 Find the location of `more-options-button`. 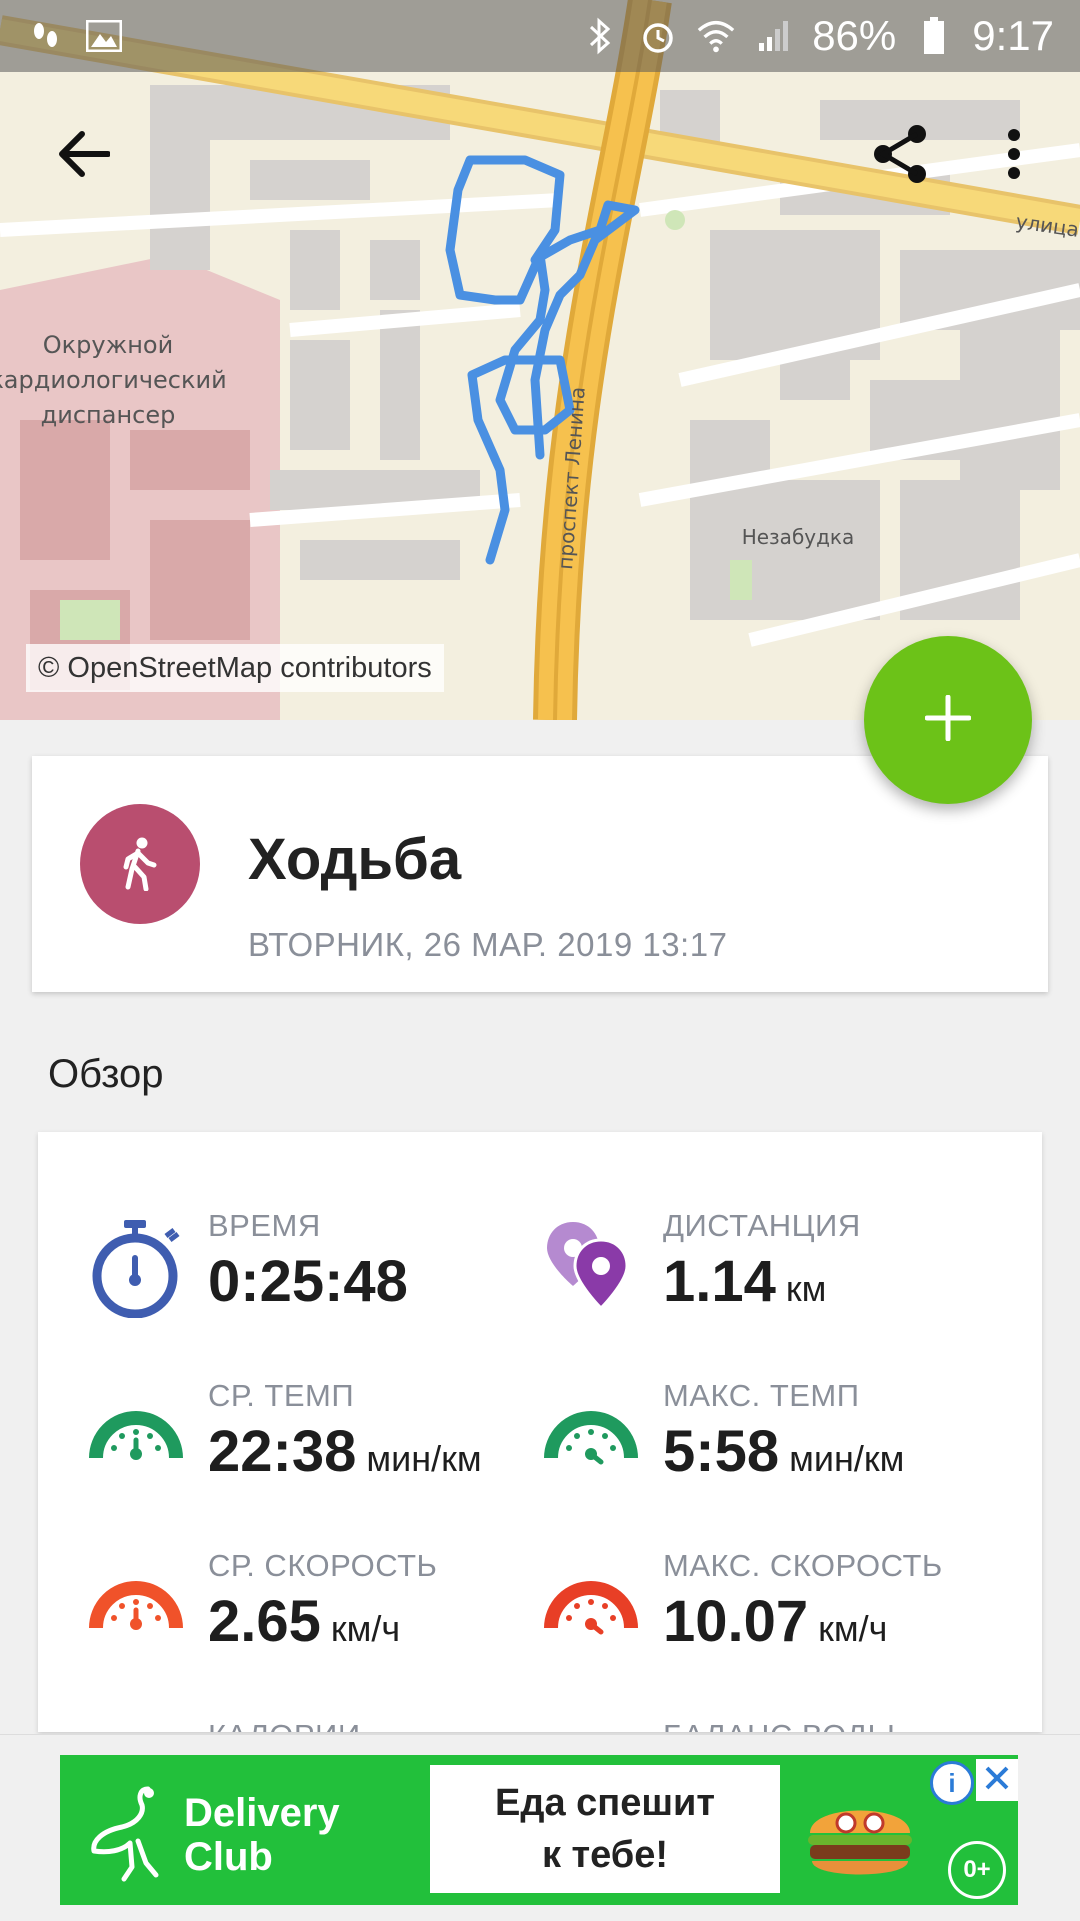

more-options-button is located at coordinates (1014, 156).